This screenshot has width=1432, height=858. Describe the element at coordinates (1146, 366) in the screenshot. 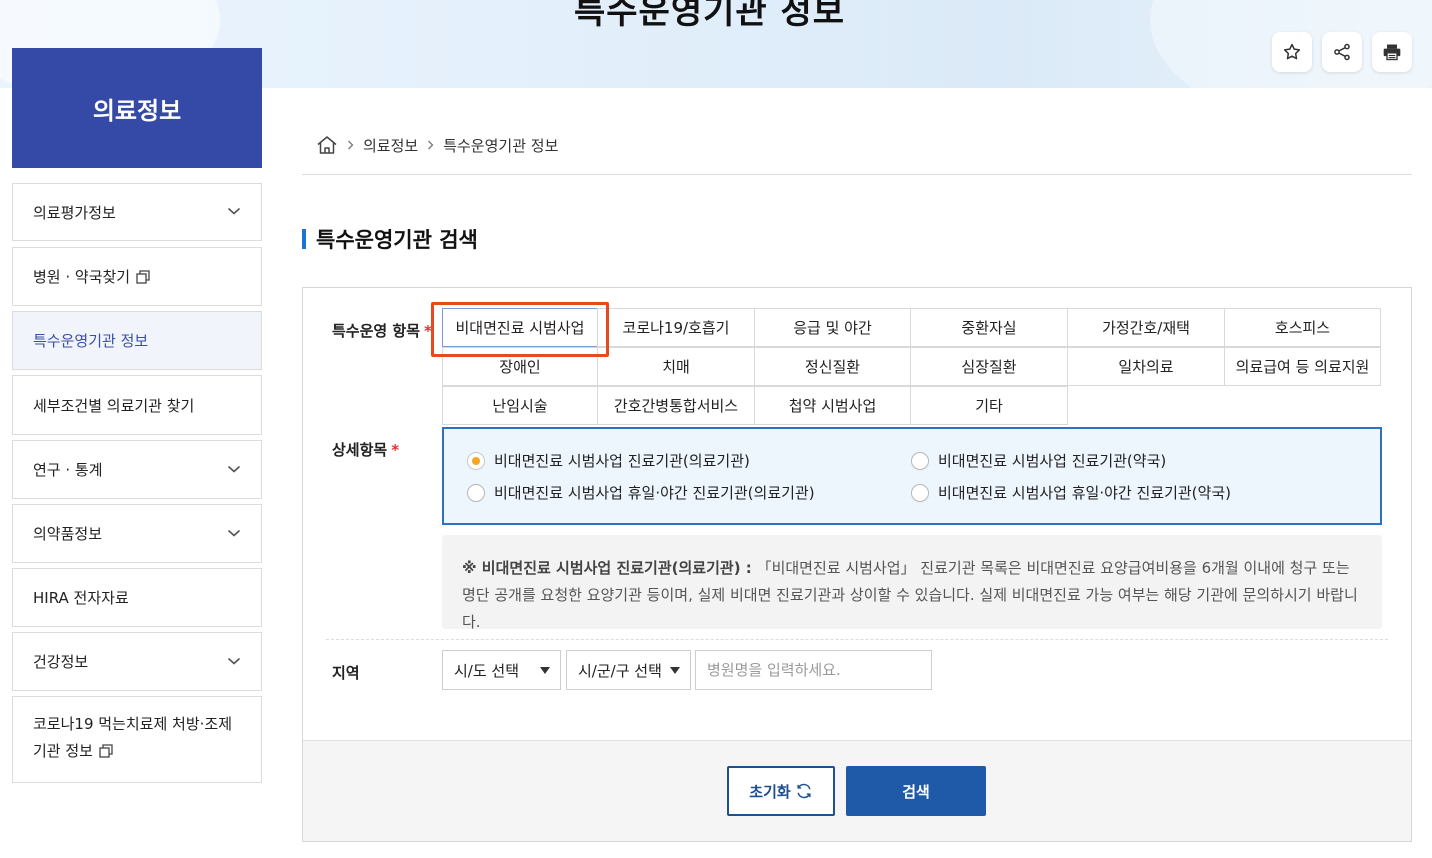

I see `category-primary-care: 일차의료` at that location.